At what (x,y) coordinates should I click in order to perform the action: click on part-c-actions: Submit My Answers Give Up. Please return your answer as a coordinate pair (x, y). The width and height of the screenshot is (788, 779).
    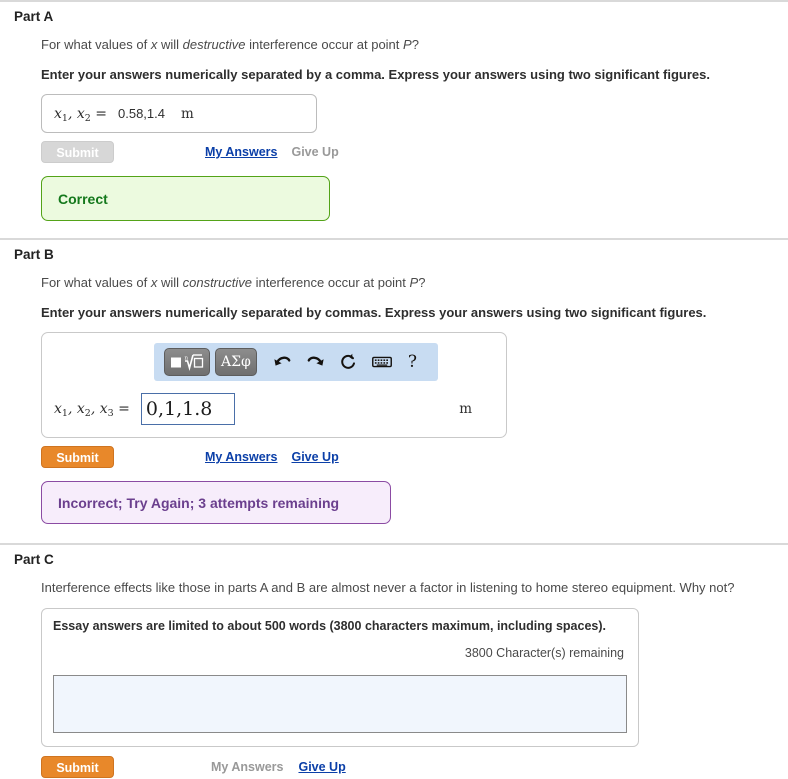
    Looking at the image, I should click on (414, 766).